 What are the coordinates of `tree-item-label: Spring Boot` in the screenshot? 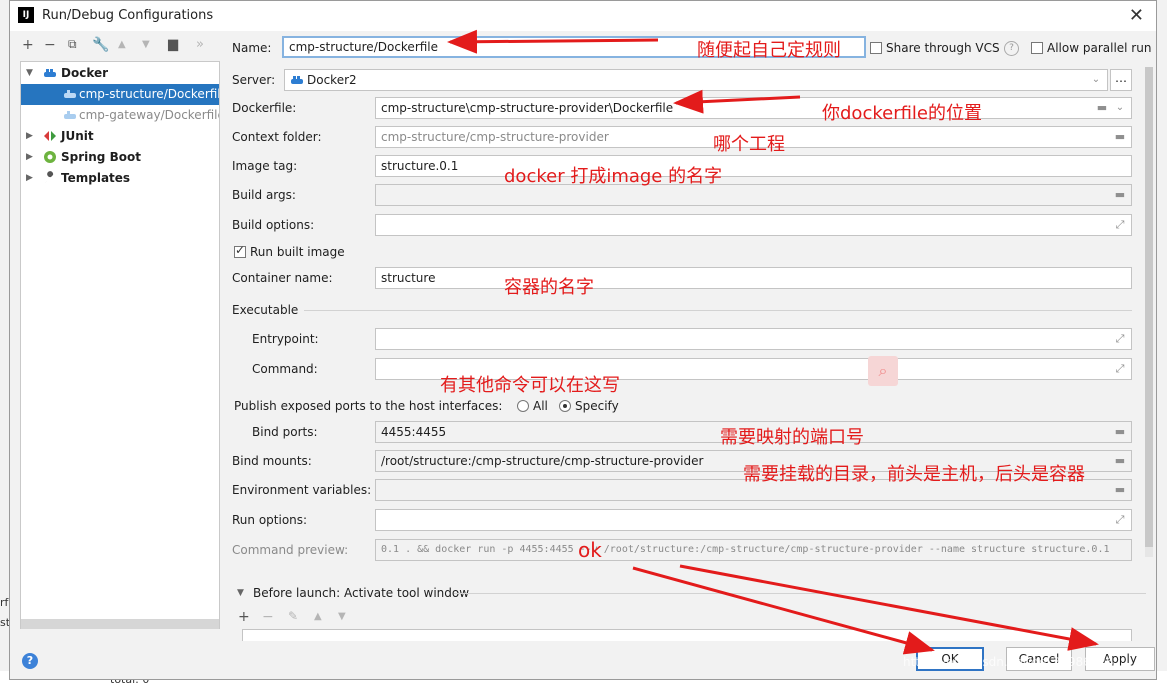 It's located at (101, 157).